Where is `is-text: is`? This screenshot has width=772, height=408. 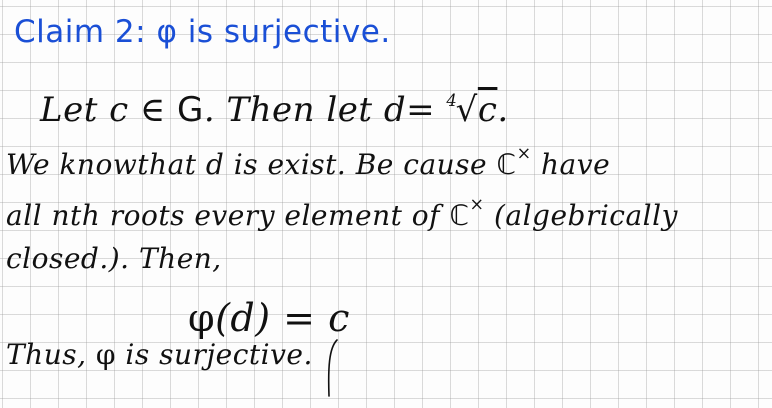
is-text: is is located at coordinates (138, 354).